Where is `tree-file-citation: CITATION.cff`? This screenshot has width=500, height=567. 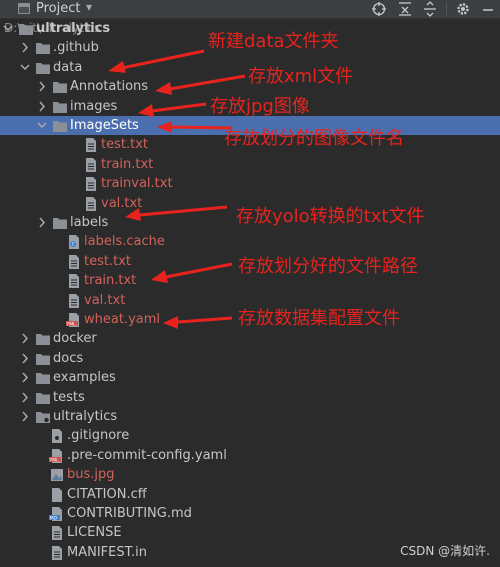
tree-file-citation: CITATION.cff is located at coordinates (250, 494).